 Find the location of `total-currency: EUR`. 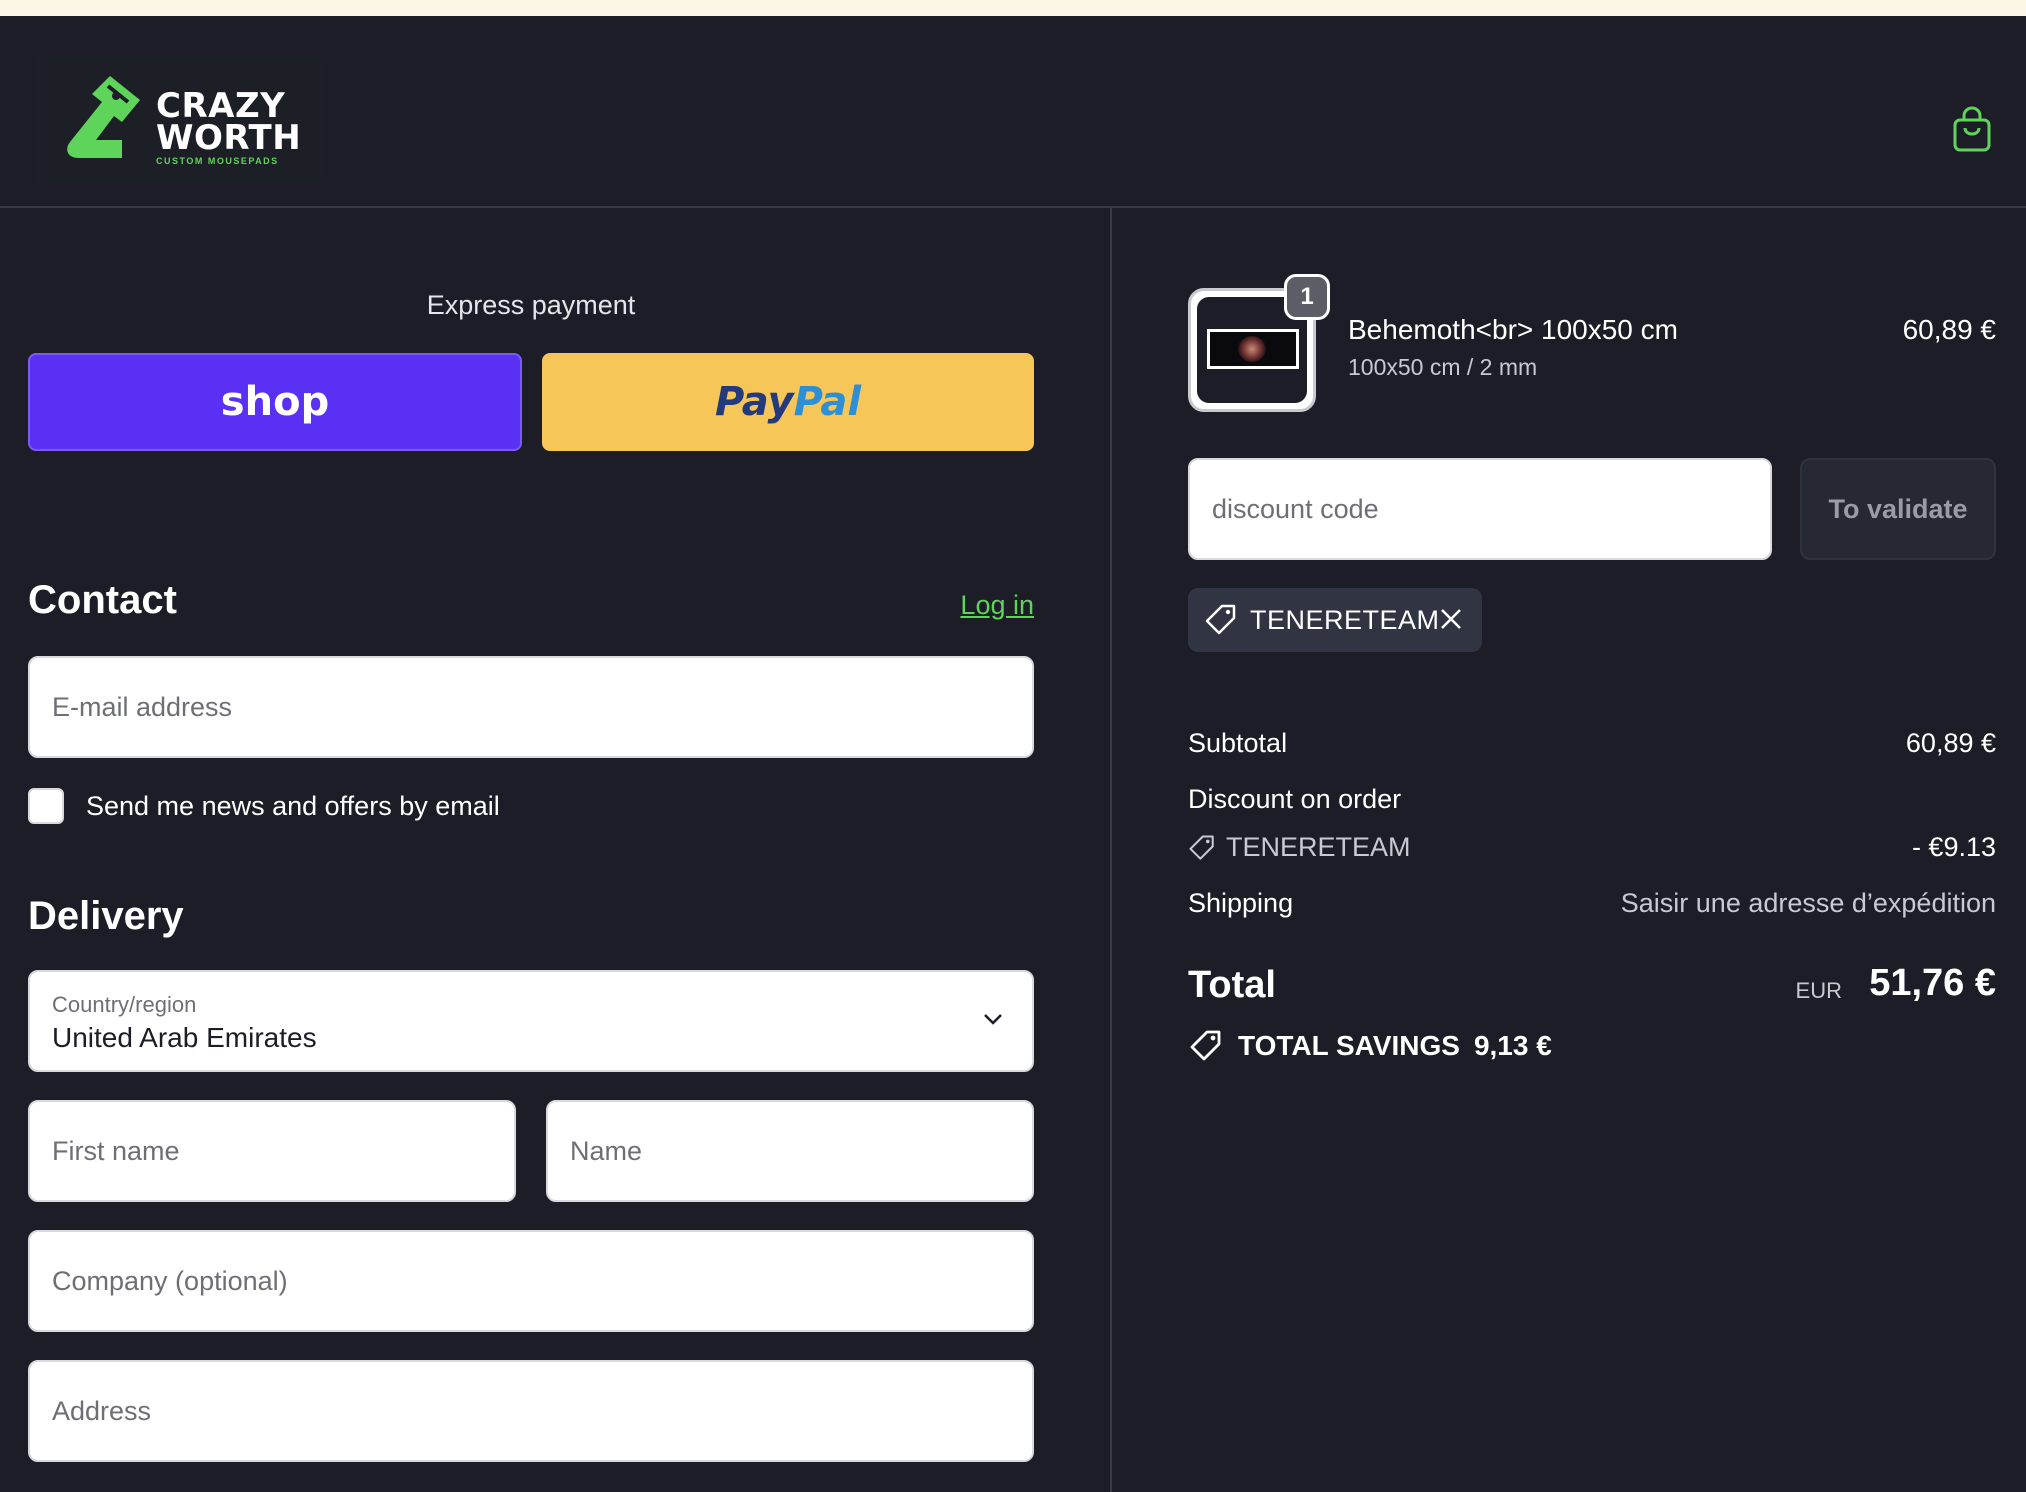

total-currency: EUR is located at coordinates (1818, 990).